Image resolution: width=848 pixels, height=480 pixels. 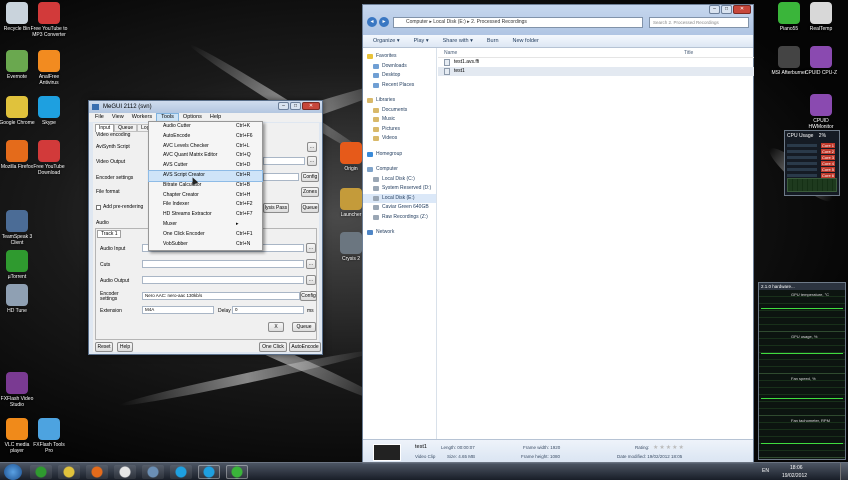 I want to click on breadcrumb-drive: Local Disk (E:), so click(x=449, y=22).